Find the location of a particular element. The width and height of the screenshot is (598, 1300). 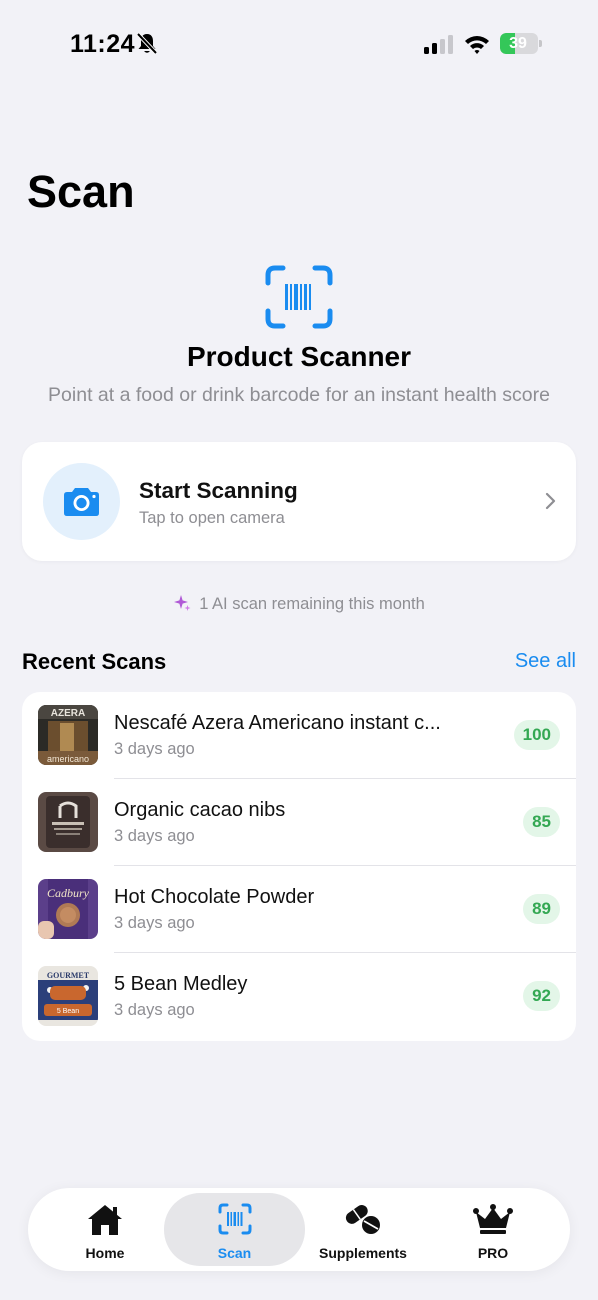

tab-bar: Home Scan Supplements PRO is located at coordinates (299, 1229).